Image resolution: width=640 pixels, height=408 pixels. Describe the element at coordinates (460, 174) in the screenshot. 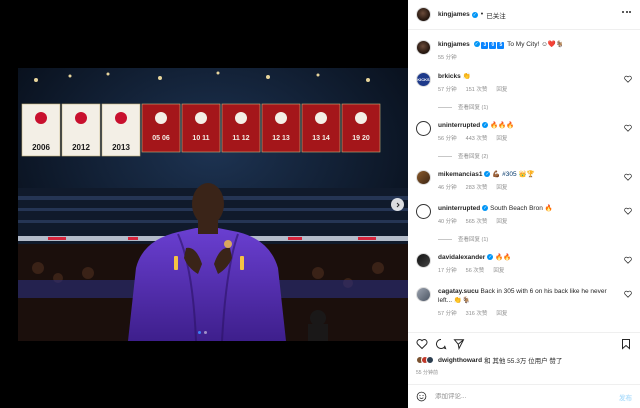

I see `commenter-username: mikemancias1` at that location.